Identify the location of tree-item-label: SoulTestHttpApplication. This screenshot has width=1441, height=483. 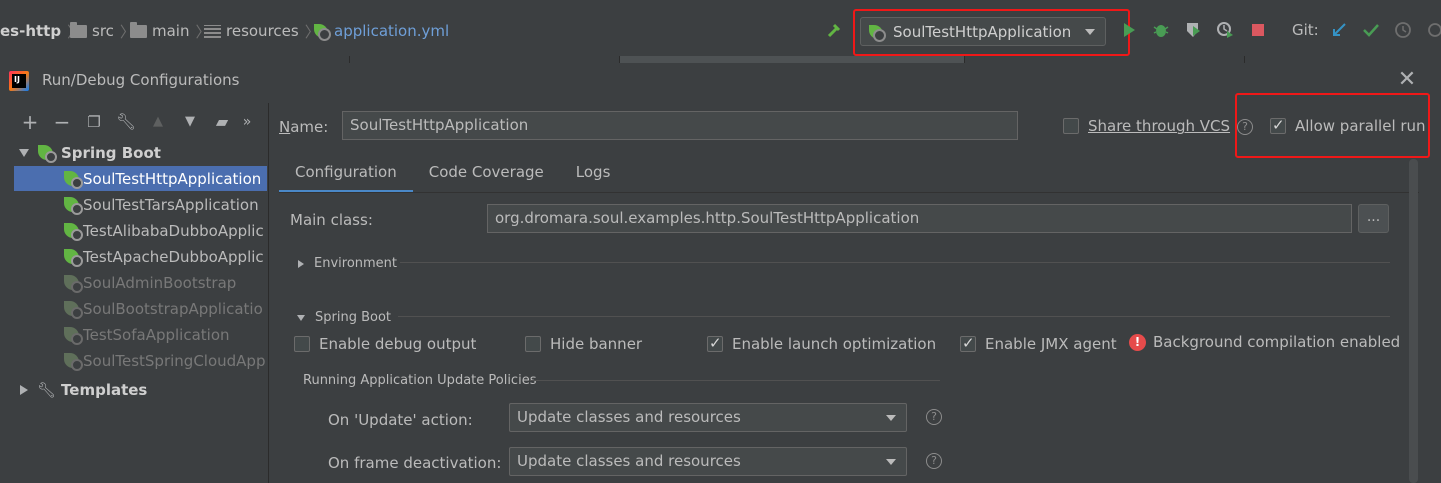
(172, 178).